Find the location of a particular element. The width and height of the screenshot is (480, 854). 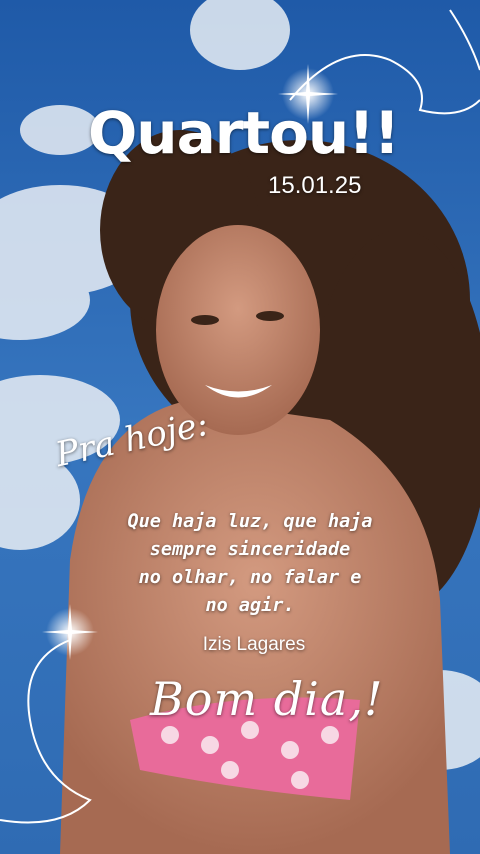

quote-author: Izis Lagares is located at coordinates (254, 644).